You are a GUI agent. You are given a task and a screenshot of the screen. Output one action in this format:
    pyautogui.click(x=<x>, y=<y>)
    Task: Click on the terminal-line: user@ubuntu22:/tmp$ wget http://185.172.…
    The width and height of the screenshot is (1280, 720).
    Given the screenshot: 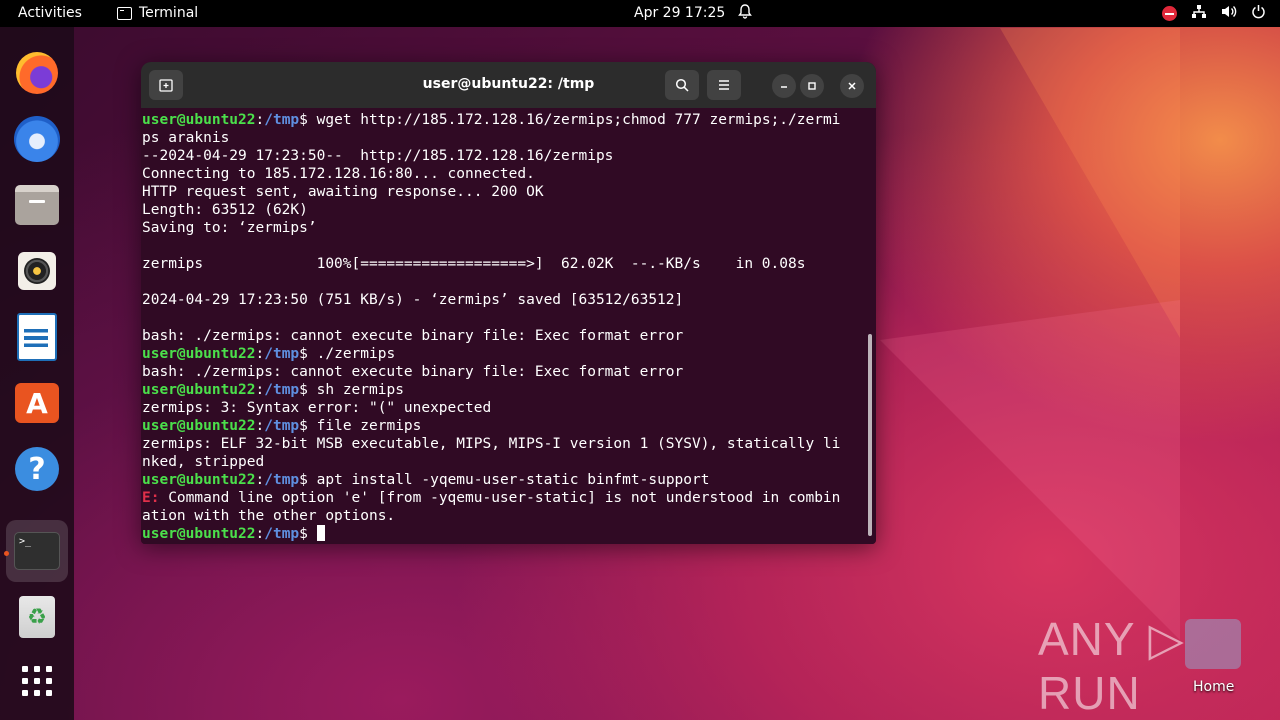 What is the action you would take?
    pyautogui.click(x=509, y=120)
    